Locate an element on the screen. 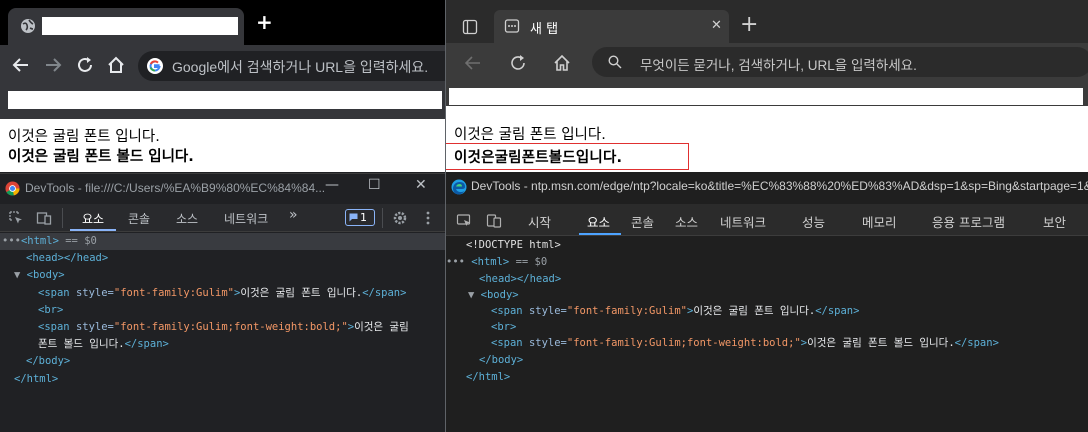 This screenshot has width=1088, height=432. edge-logo-icon is located at coordinates (459, 187).